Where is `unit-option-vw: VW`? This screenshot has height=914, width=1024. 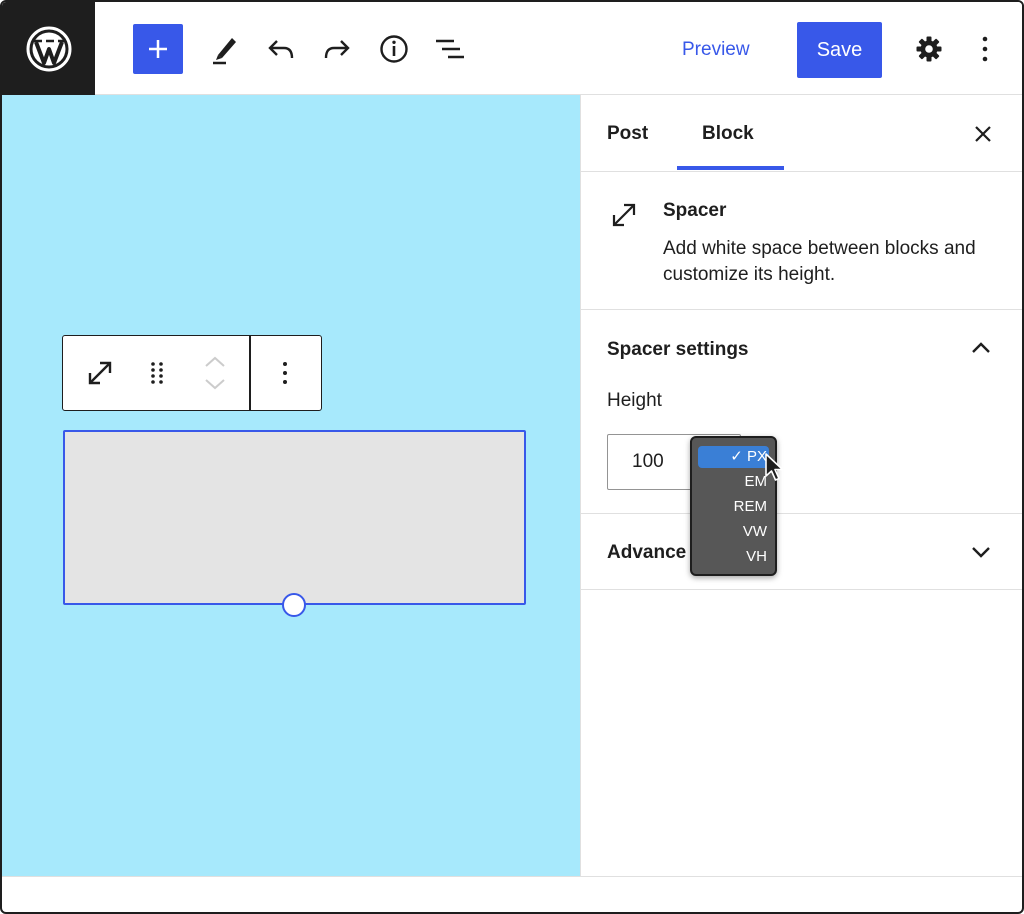 unit-option-vw: VW is located at coordinates (755, 532).